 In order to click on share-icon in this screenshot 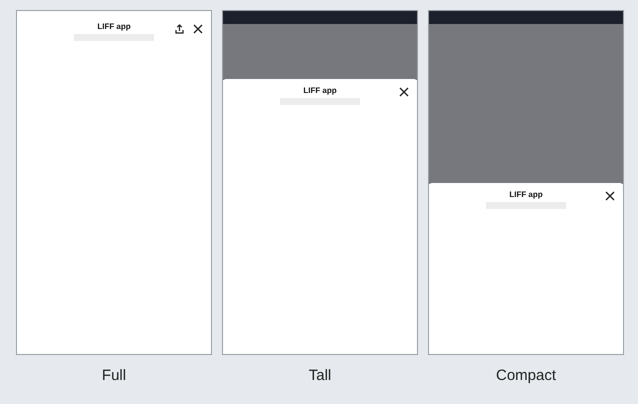, I will do `click(179, 29)`.